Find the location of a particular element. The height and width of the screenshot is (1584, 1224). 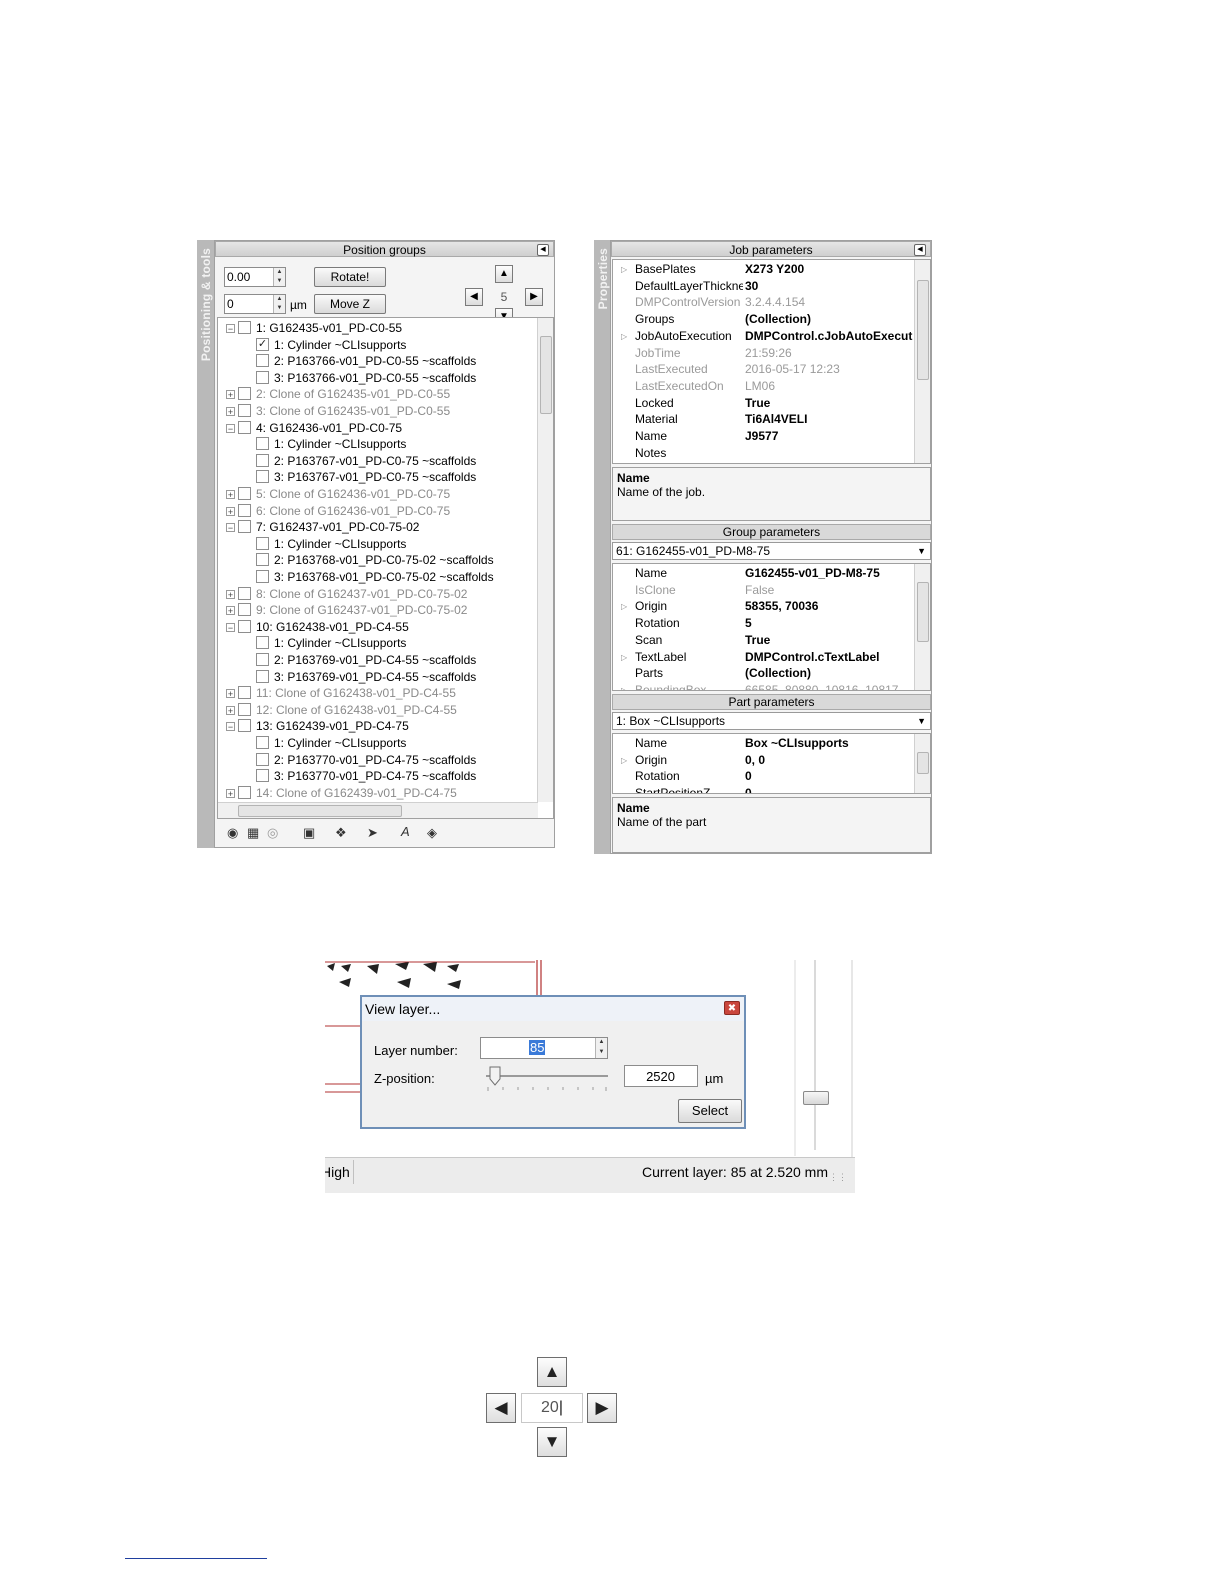

rotate-button: Rotate! is located at coordinates (350, 277).